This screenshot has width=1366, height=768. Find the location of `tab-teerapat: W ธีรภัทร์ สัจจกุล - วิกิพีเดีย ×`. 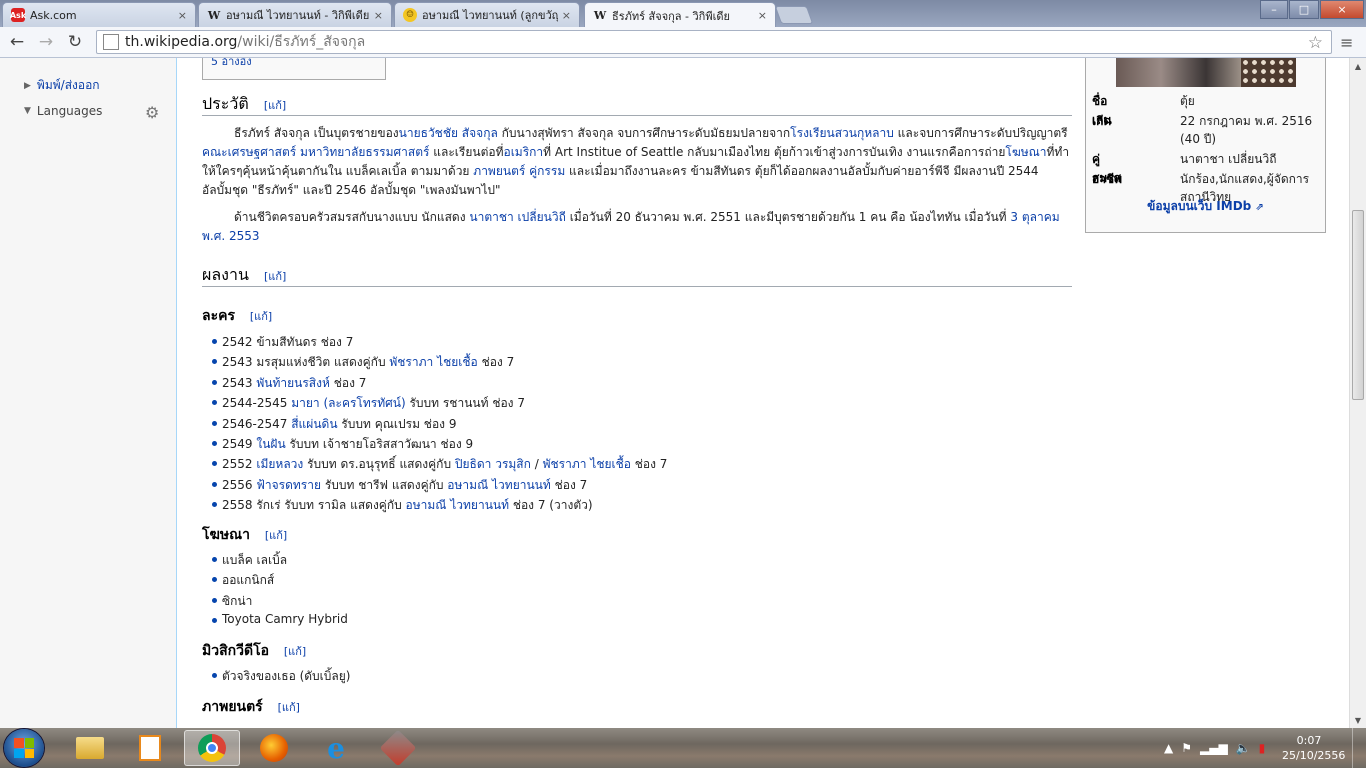

tab-teerapat: W ธีรภัทร์ สัจจกุล - วิกิพีเดีย × is located at coordinates (680, 15).